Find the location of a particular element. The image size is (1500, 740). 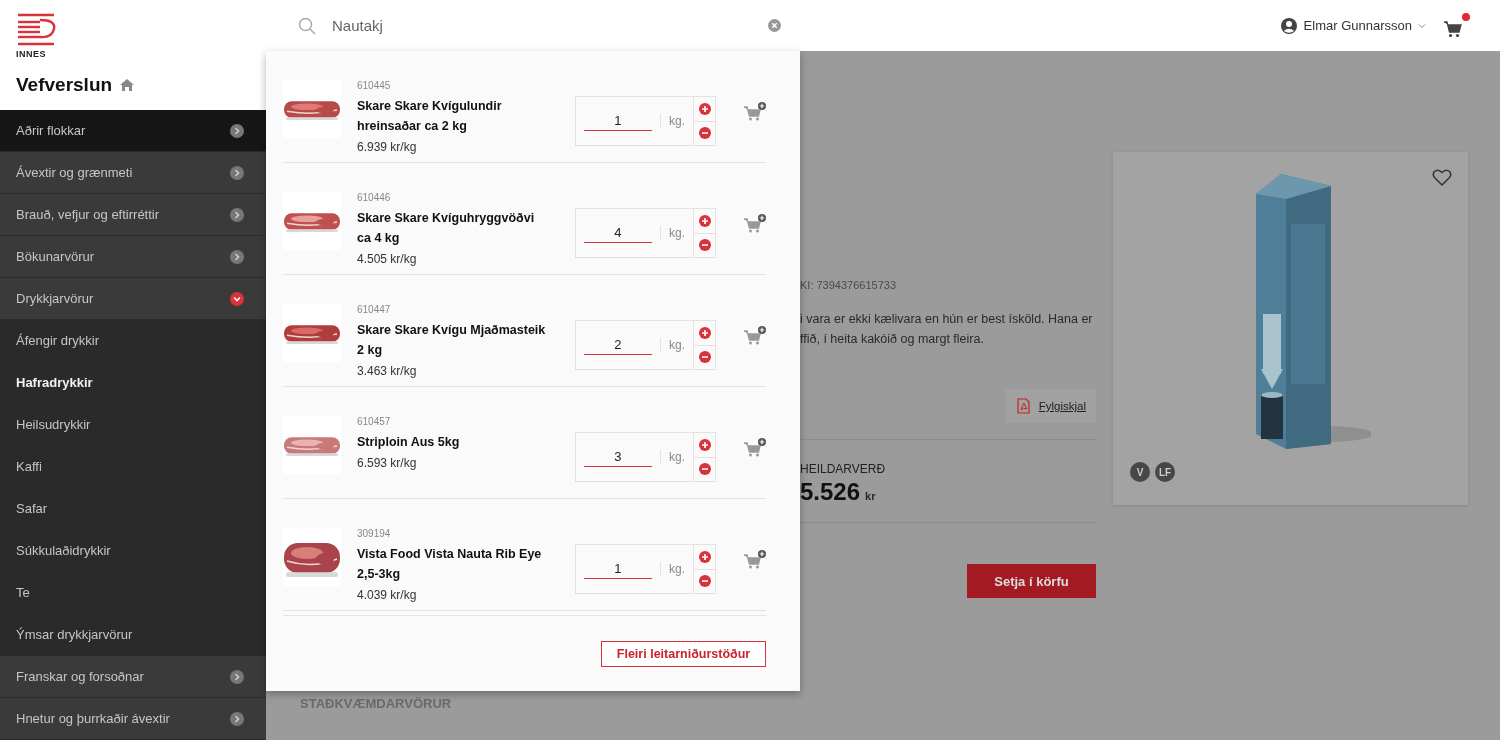

user-menu: Elmar Gunnarsson is located at coordinates (1352, 25).